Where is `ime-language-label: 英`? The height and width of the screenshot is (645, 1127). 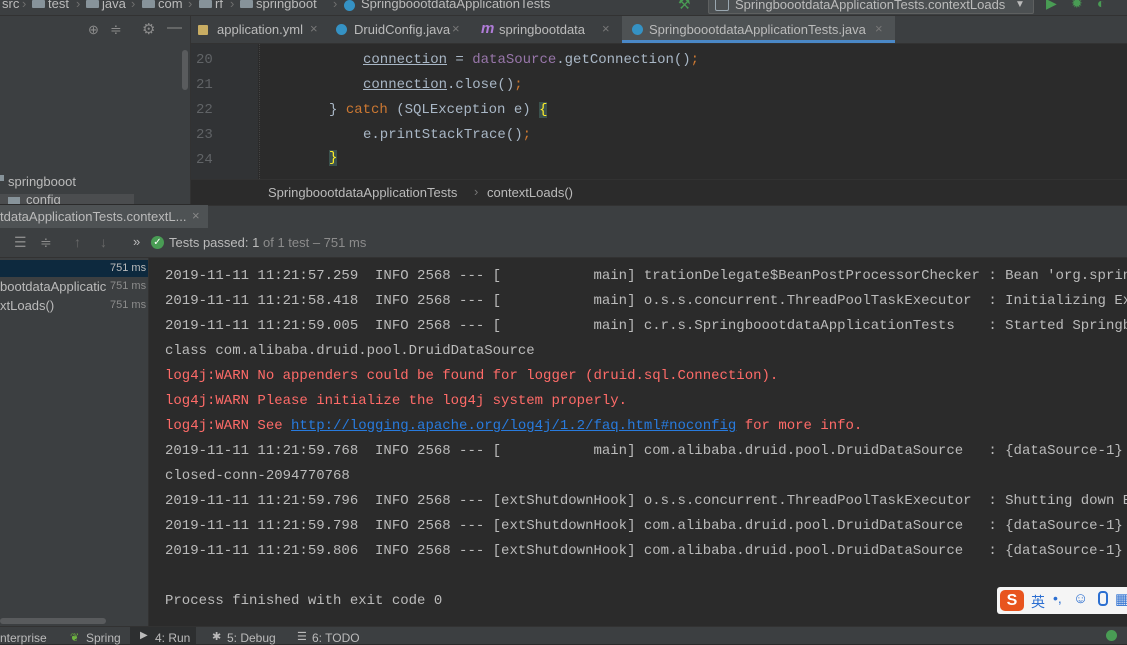
ime-language-label: 英 is located at coordinates (1038, 602).